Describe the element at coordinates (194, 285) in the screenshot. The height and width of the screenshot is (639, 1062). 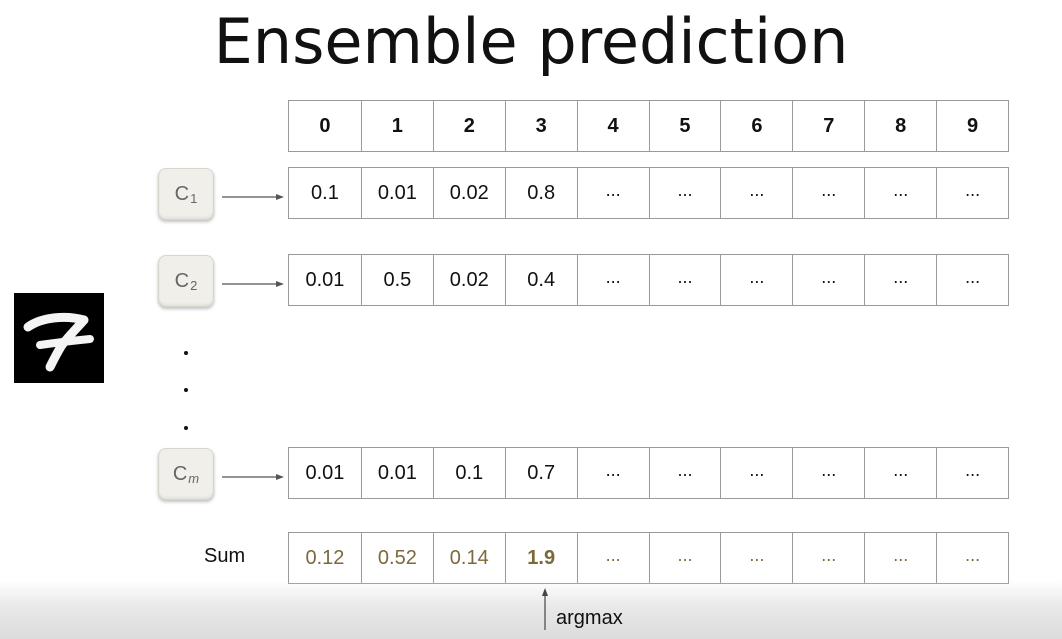
I see `classifier-subscript: 2` at that location.